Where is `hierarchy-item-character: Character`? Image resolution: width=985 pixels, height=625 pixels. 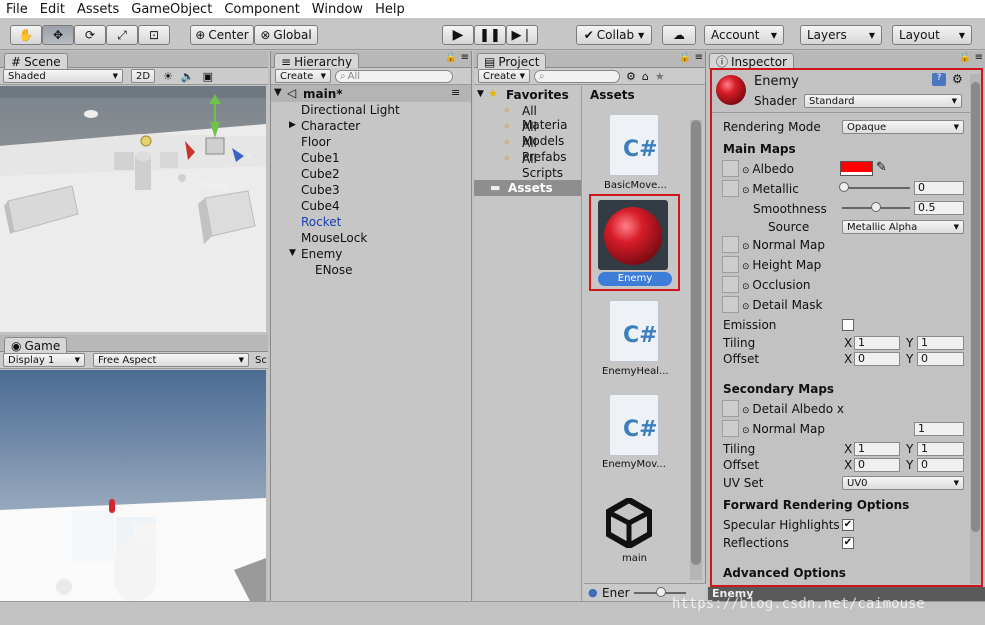
hierarchy-item-character: Character is located at coordinates (330, 126).